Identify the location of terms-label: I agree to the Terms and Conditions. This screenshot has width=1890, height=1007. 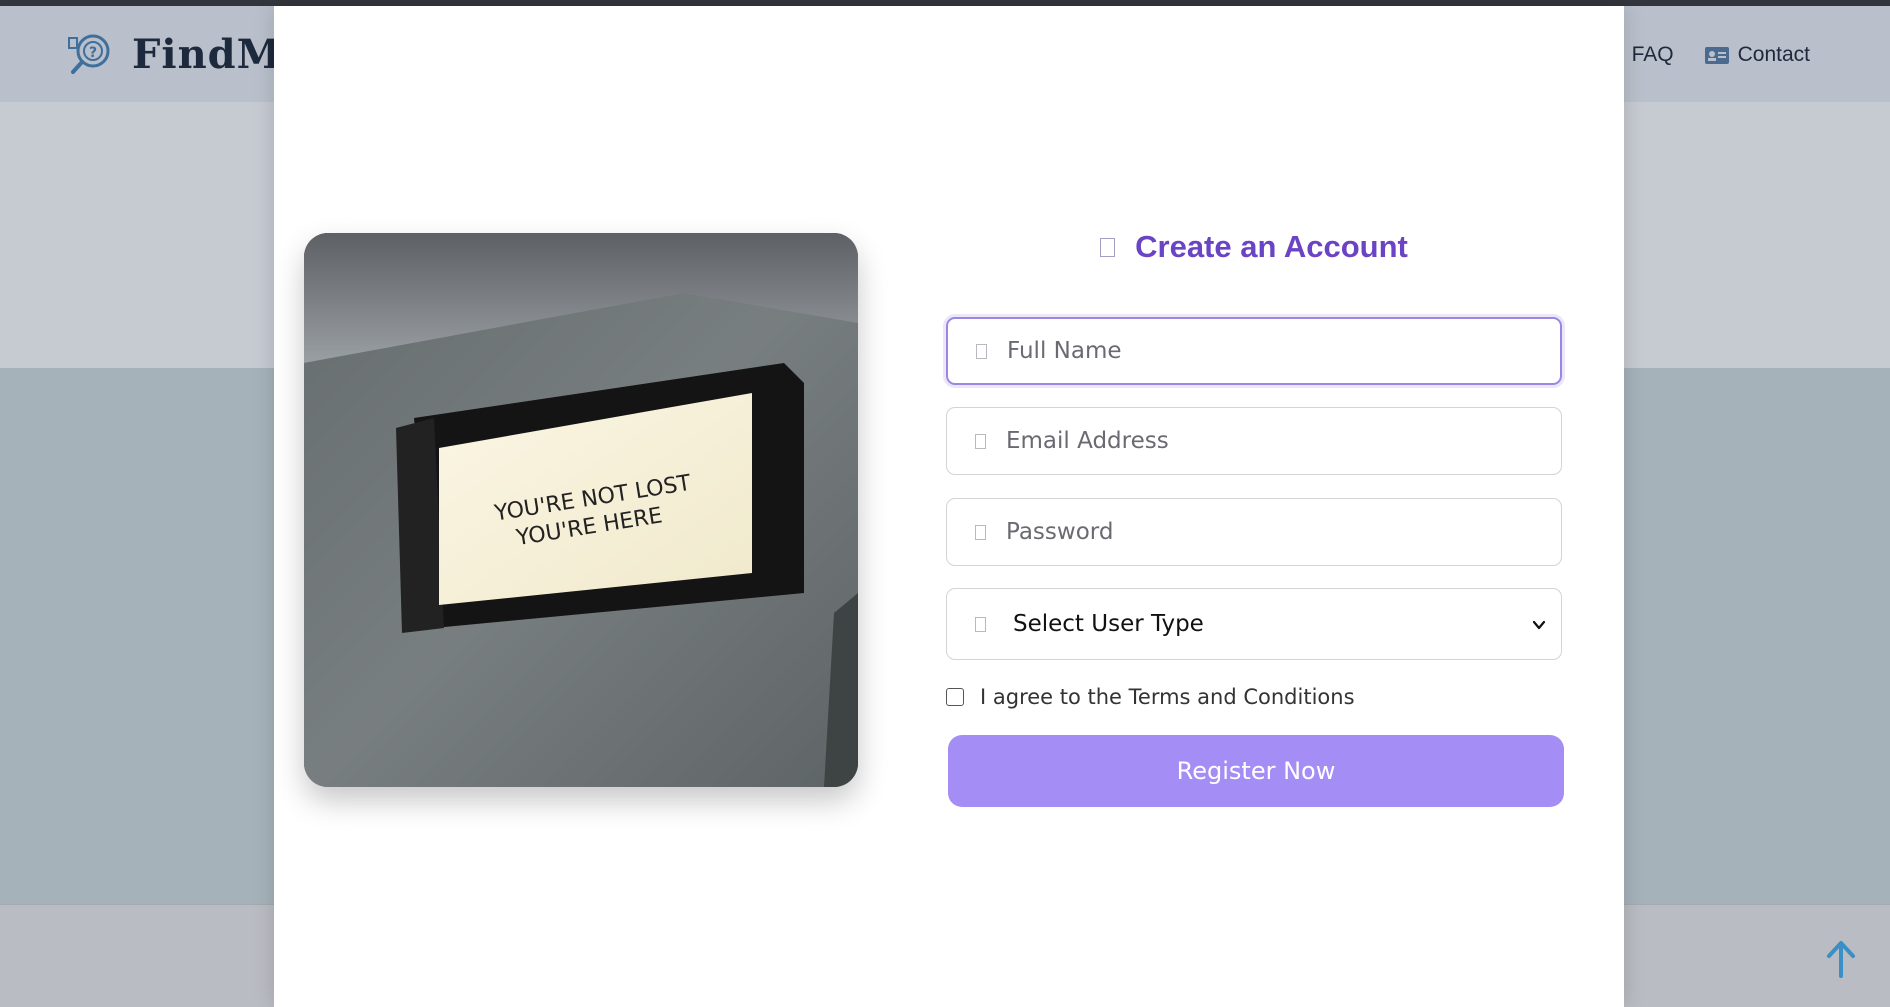
(1167, 697).